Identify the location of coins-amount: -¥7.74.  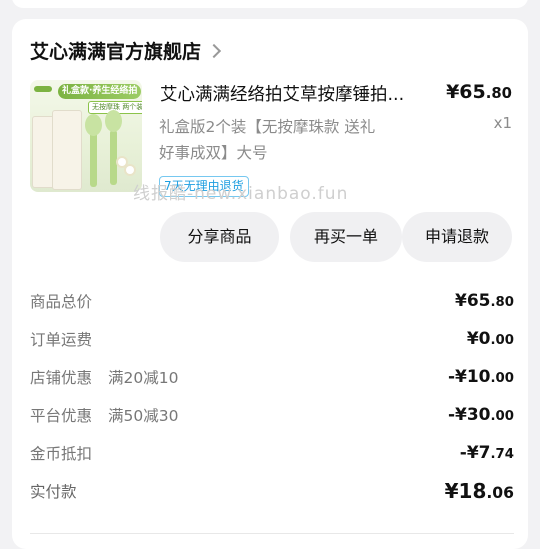
(486, 453).